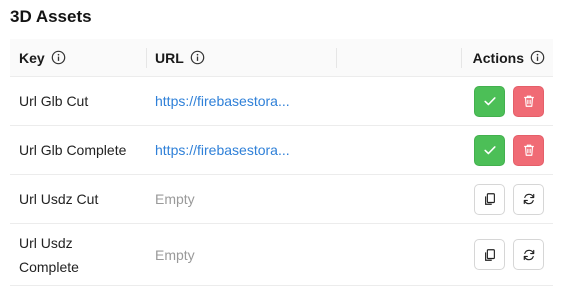 The width and height of the screenshot is (565, 297). What do you see at coordinates (169, 57) in the screenshot?
I see `header-url-label: URL` at bounding box center [169, 57].